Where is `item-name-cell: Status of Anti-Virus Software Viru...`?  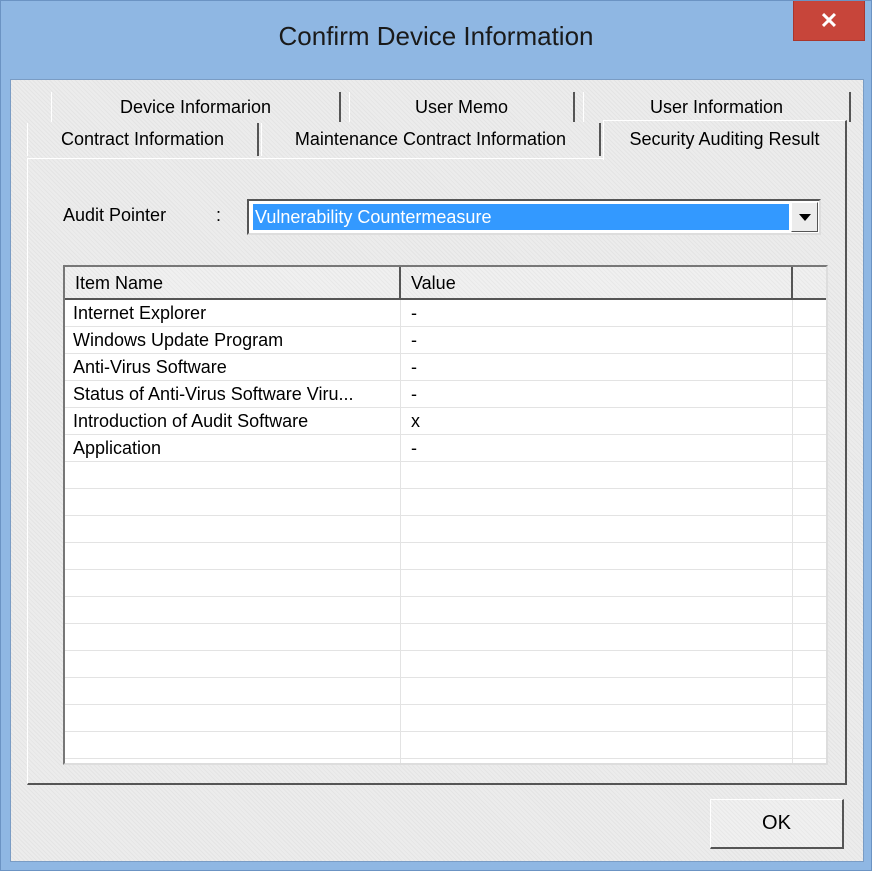 item-name-cell: Status of Anti-Virus Software Viru... is located at coordinates (213, 394).